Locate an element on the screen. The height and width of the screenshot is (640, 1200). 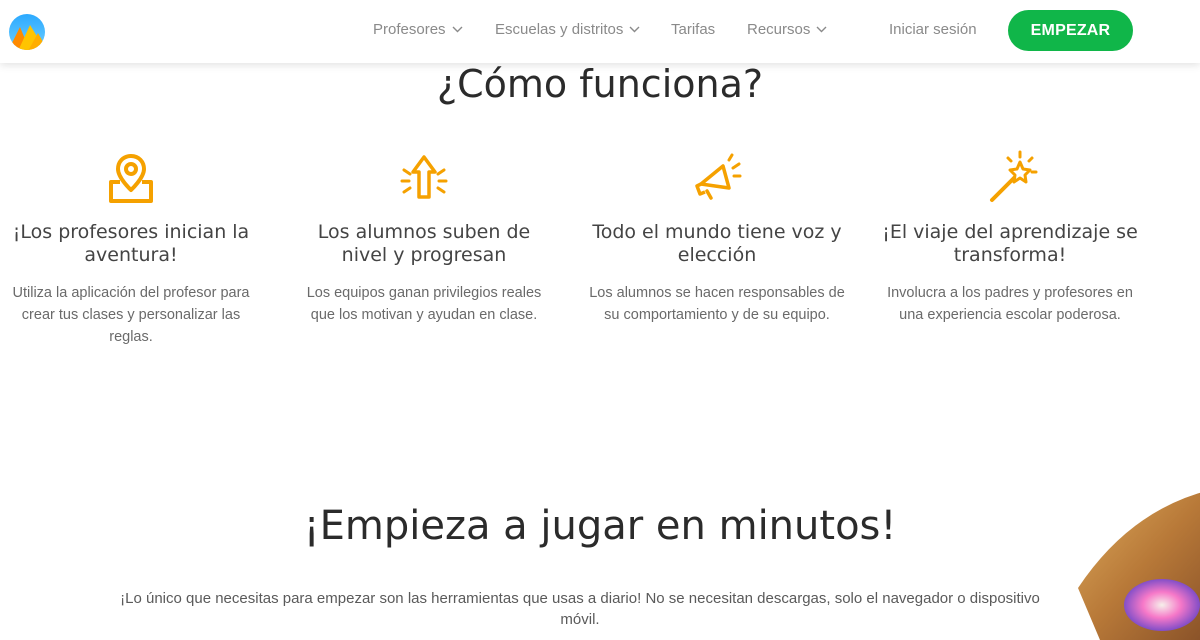
start-button: EMPEZAR is located at coordinates (1070, 30).